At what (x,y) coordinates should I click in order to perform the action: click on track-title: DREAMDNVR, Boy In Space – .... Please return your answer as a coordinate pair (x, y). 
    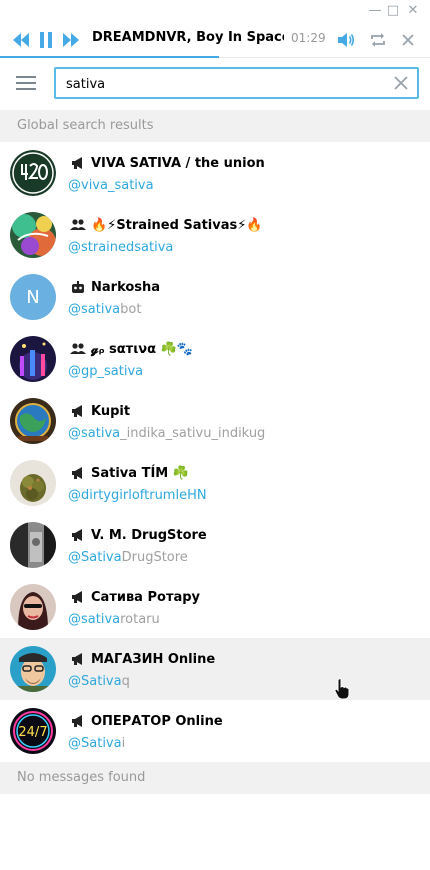
    Looking at the image, I should click on (188, 37).